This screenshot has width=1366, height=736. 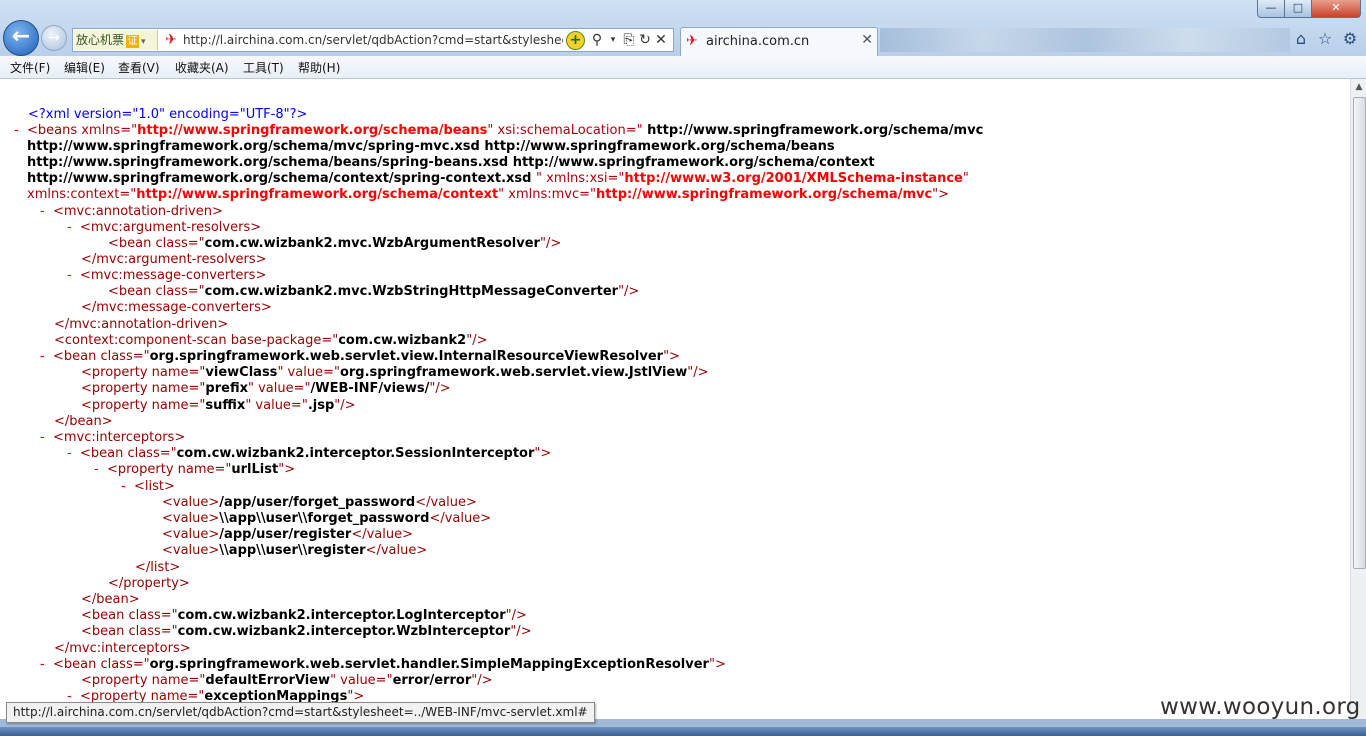 I want to click on search-dropdown-icon: ▾, so click(x=613, y=40).